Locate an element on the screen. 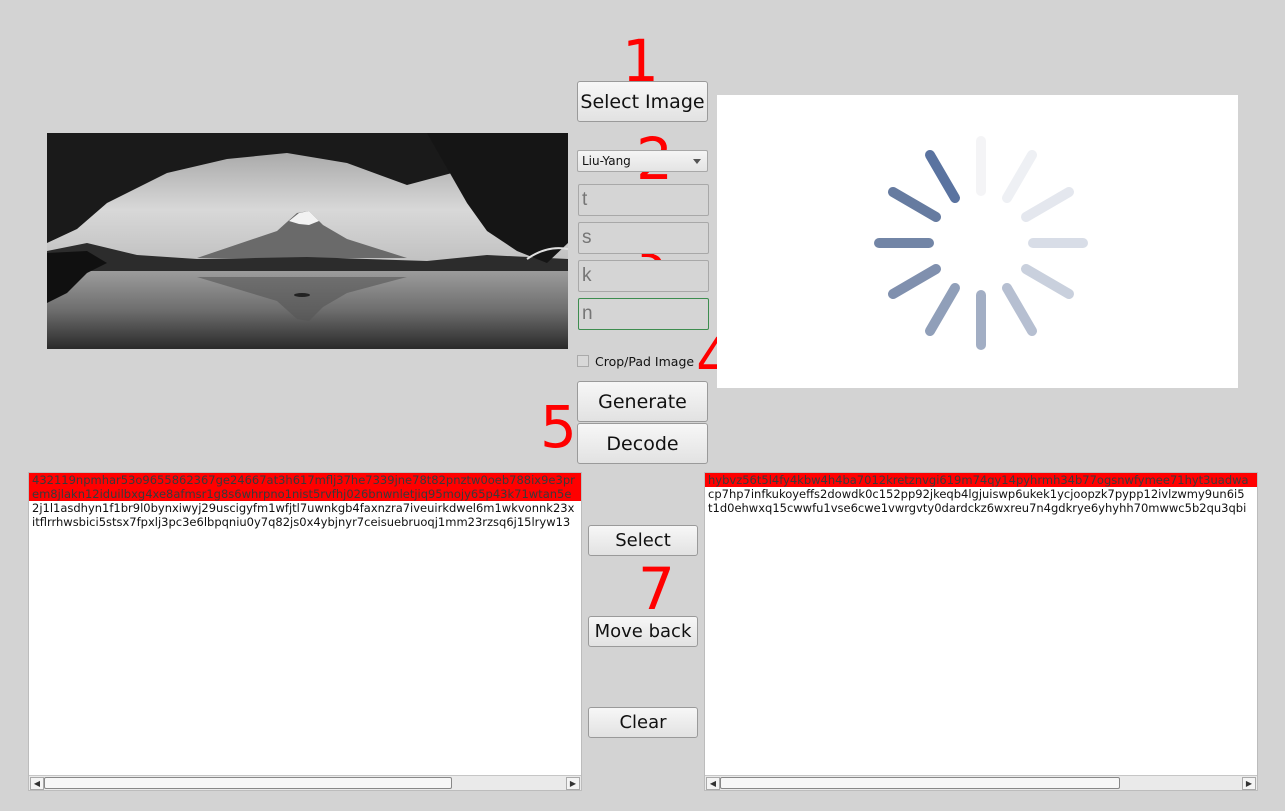 Image resolution: width=1285 pixels, height=811 pixels. mountain-lake-image is located at coordinates (307, 241).